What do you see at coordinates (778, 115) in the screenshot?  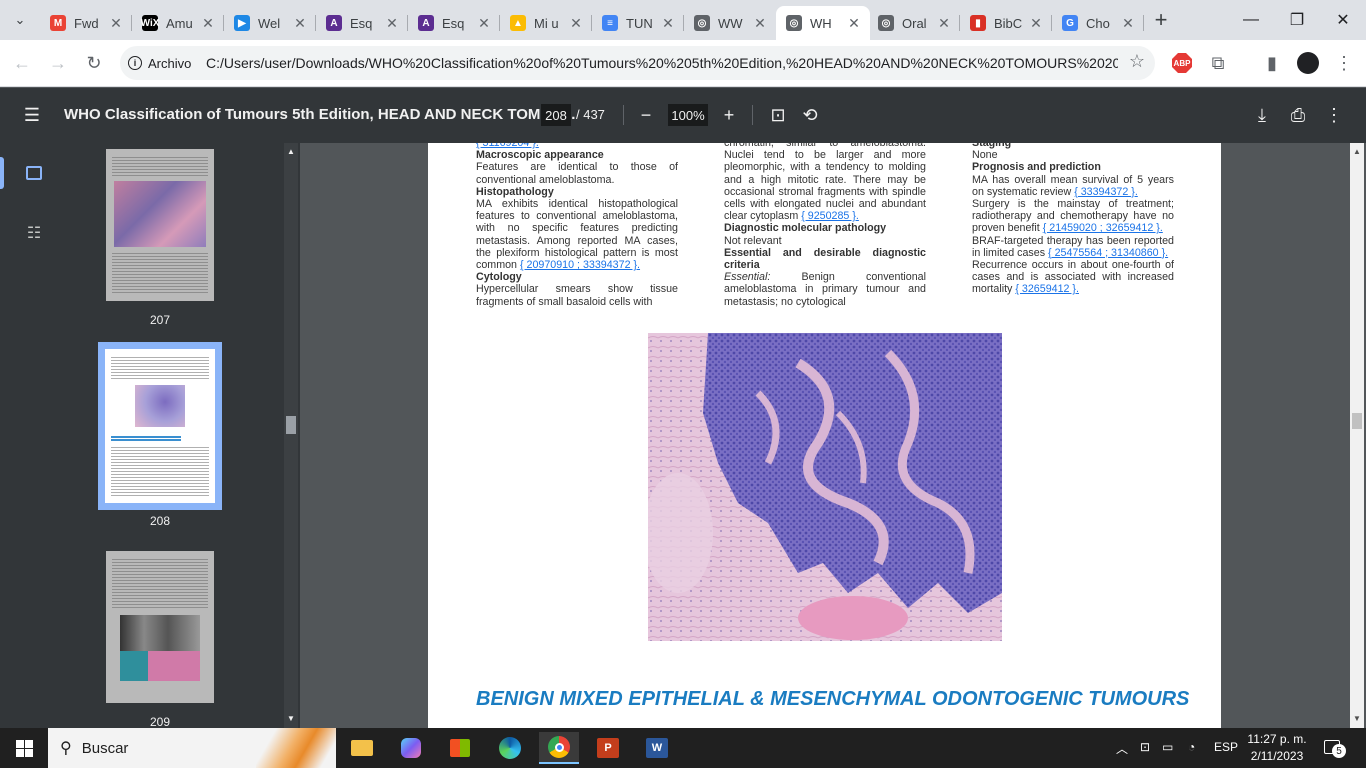 I see `fit-to-page-button: ⊡` at bounding box center [778, 115].